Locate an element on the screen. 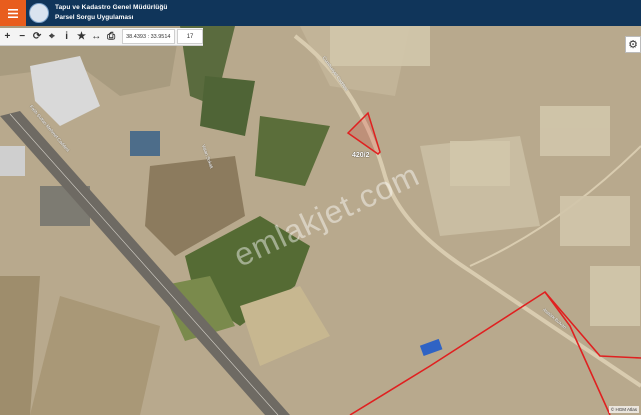  measure-button: ↔ is located at coordinates (96, 36).